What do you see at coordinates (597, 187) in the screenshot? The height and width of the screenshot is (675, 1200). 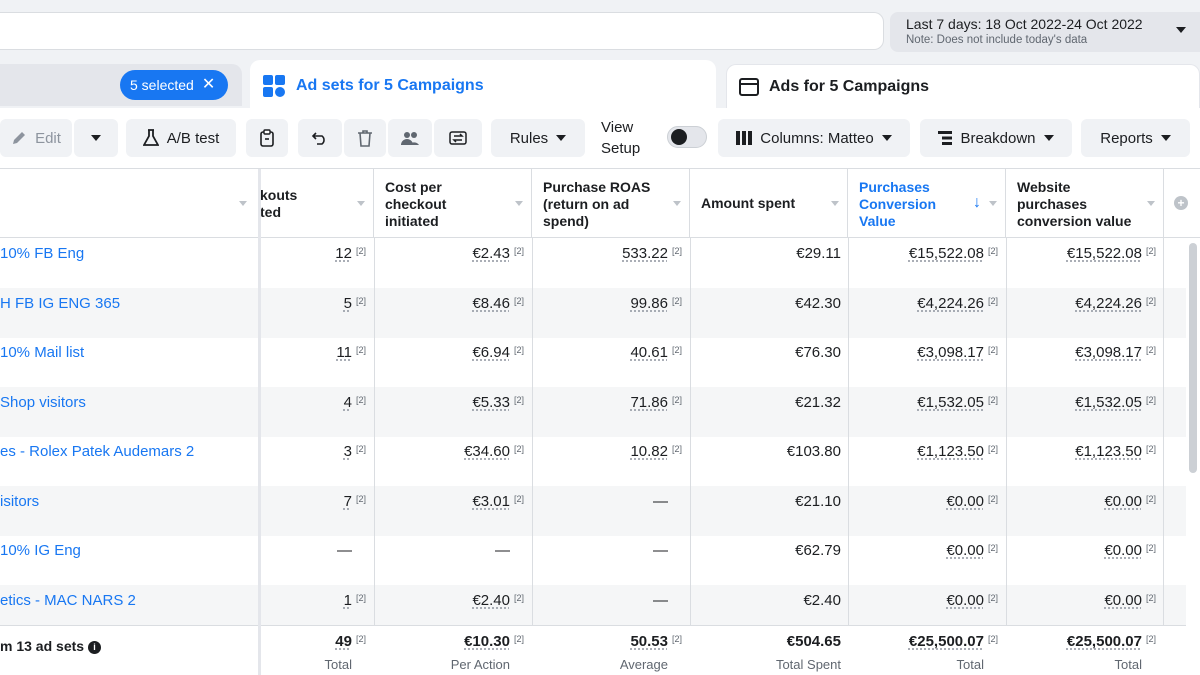 I see `roas-header-line1: Purchase ROAS` at bounding box center [597, 187].